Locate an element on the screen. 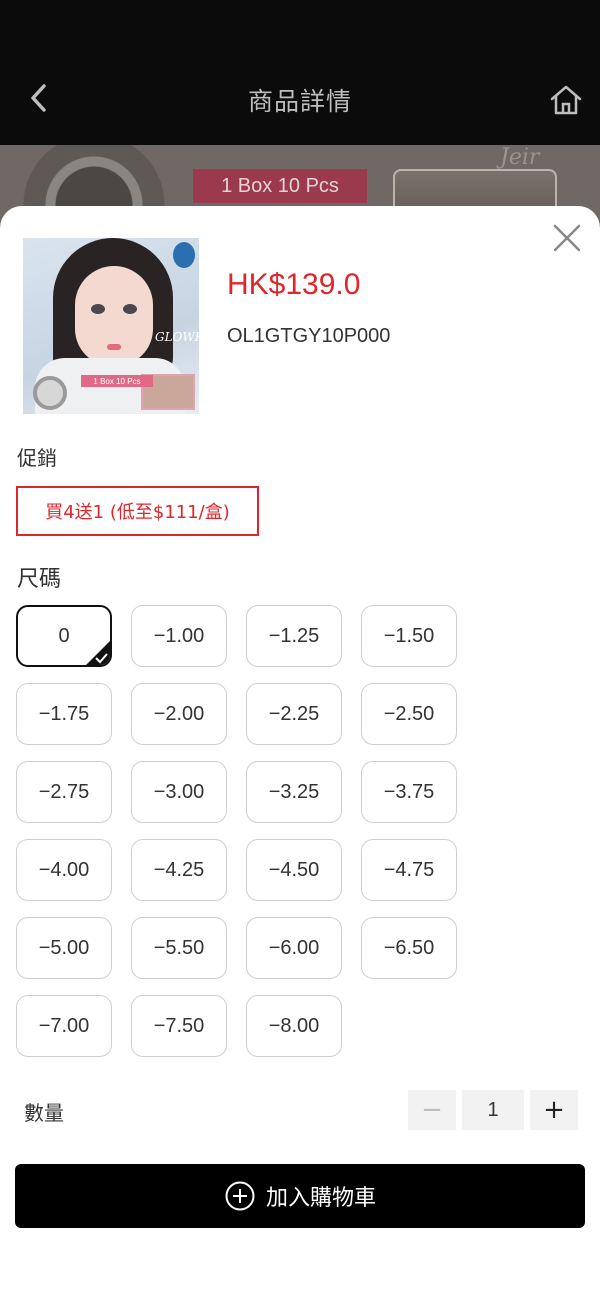  plus-circle-icon is located at coordinates (240, 1196).